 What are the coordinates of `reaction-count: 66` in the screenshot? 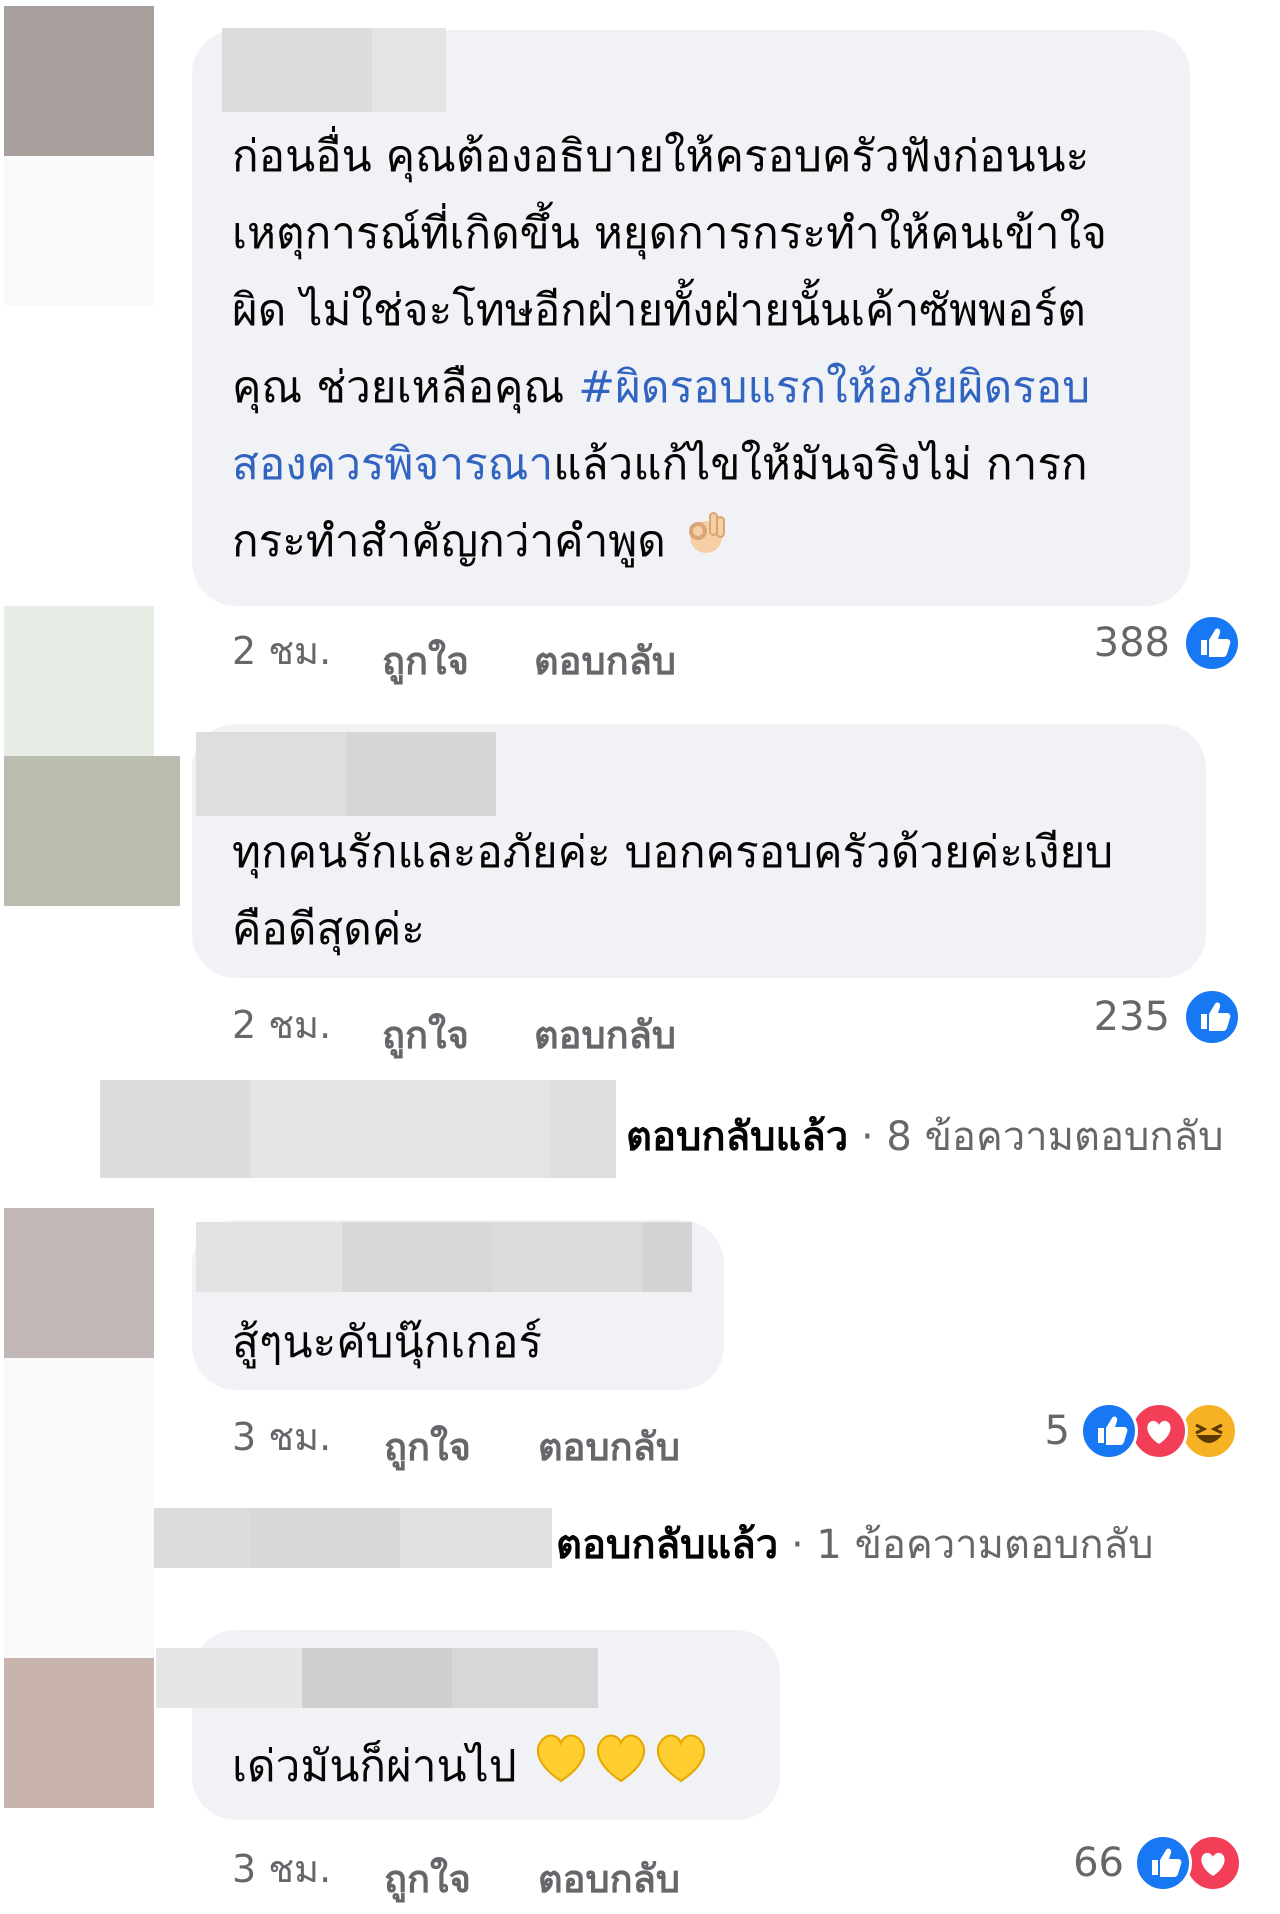 It's located at (1077, 1863).